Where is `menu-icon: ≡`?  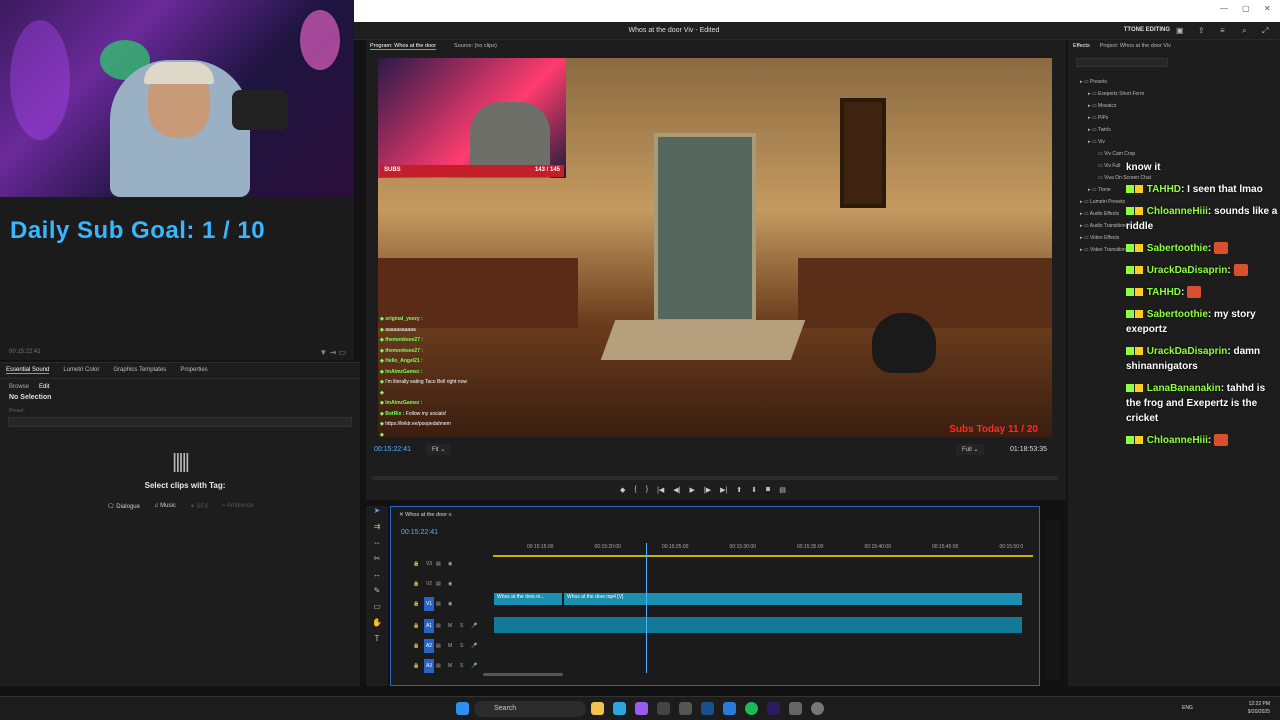 menu-icon: ≡ is located at coordinates (1222, 30).